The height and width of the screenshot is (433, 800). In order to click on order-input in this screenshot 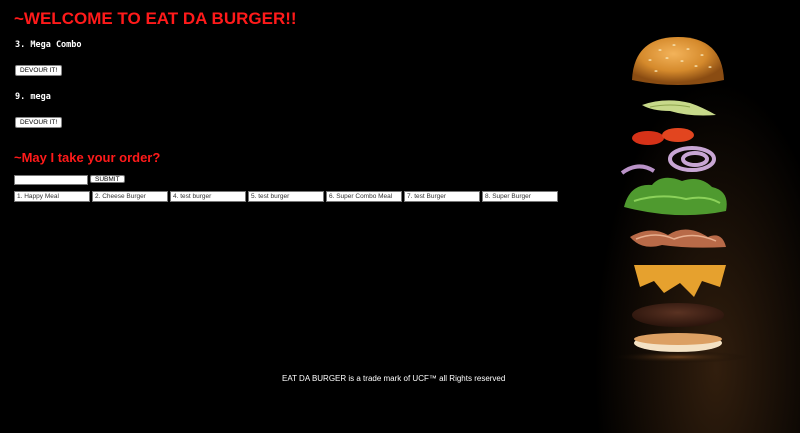, I will do `click(51, 180)`.